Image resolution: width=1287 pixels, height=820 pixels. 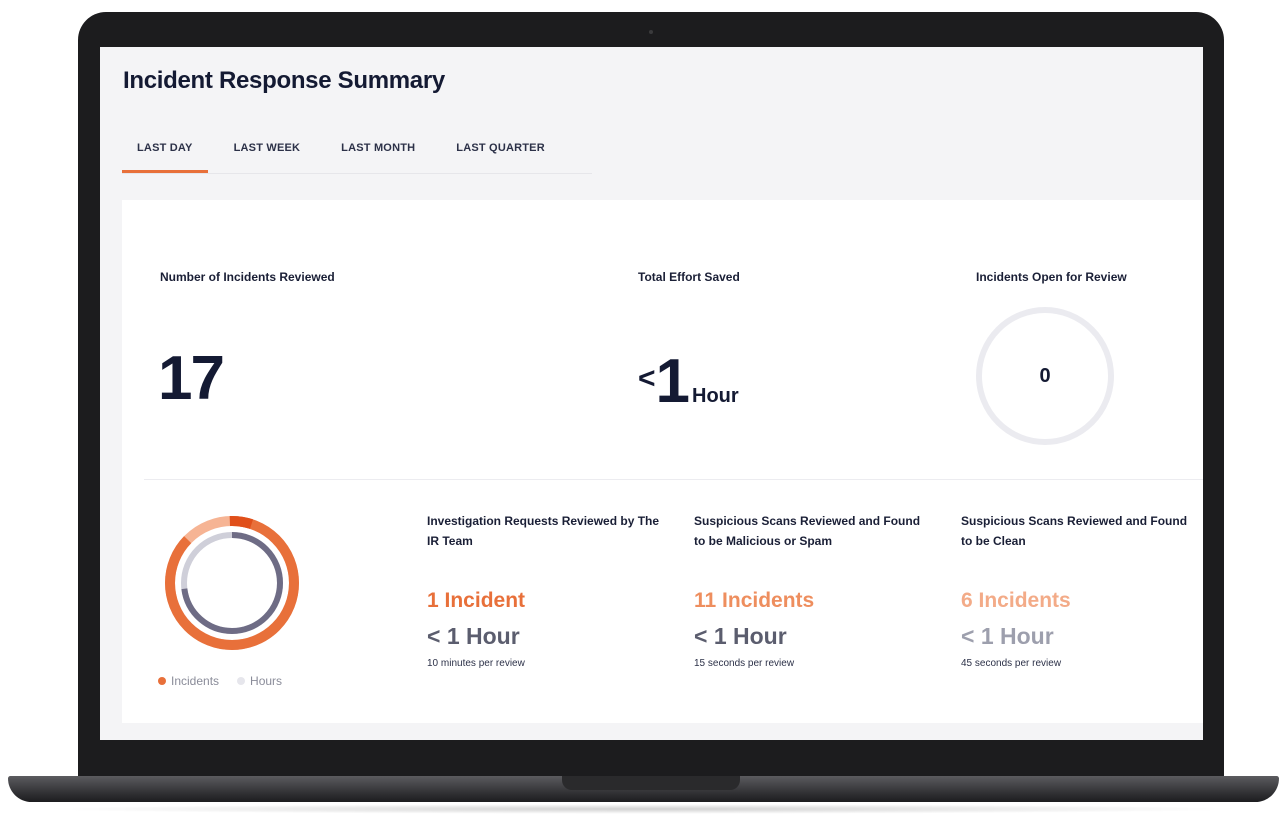 I want to click on screen-bezel, so click(x=651, y=759).